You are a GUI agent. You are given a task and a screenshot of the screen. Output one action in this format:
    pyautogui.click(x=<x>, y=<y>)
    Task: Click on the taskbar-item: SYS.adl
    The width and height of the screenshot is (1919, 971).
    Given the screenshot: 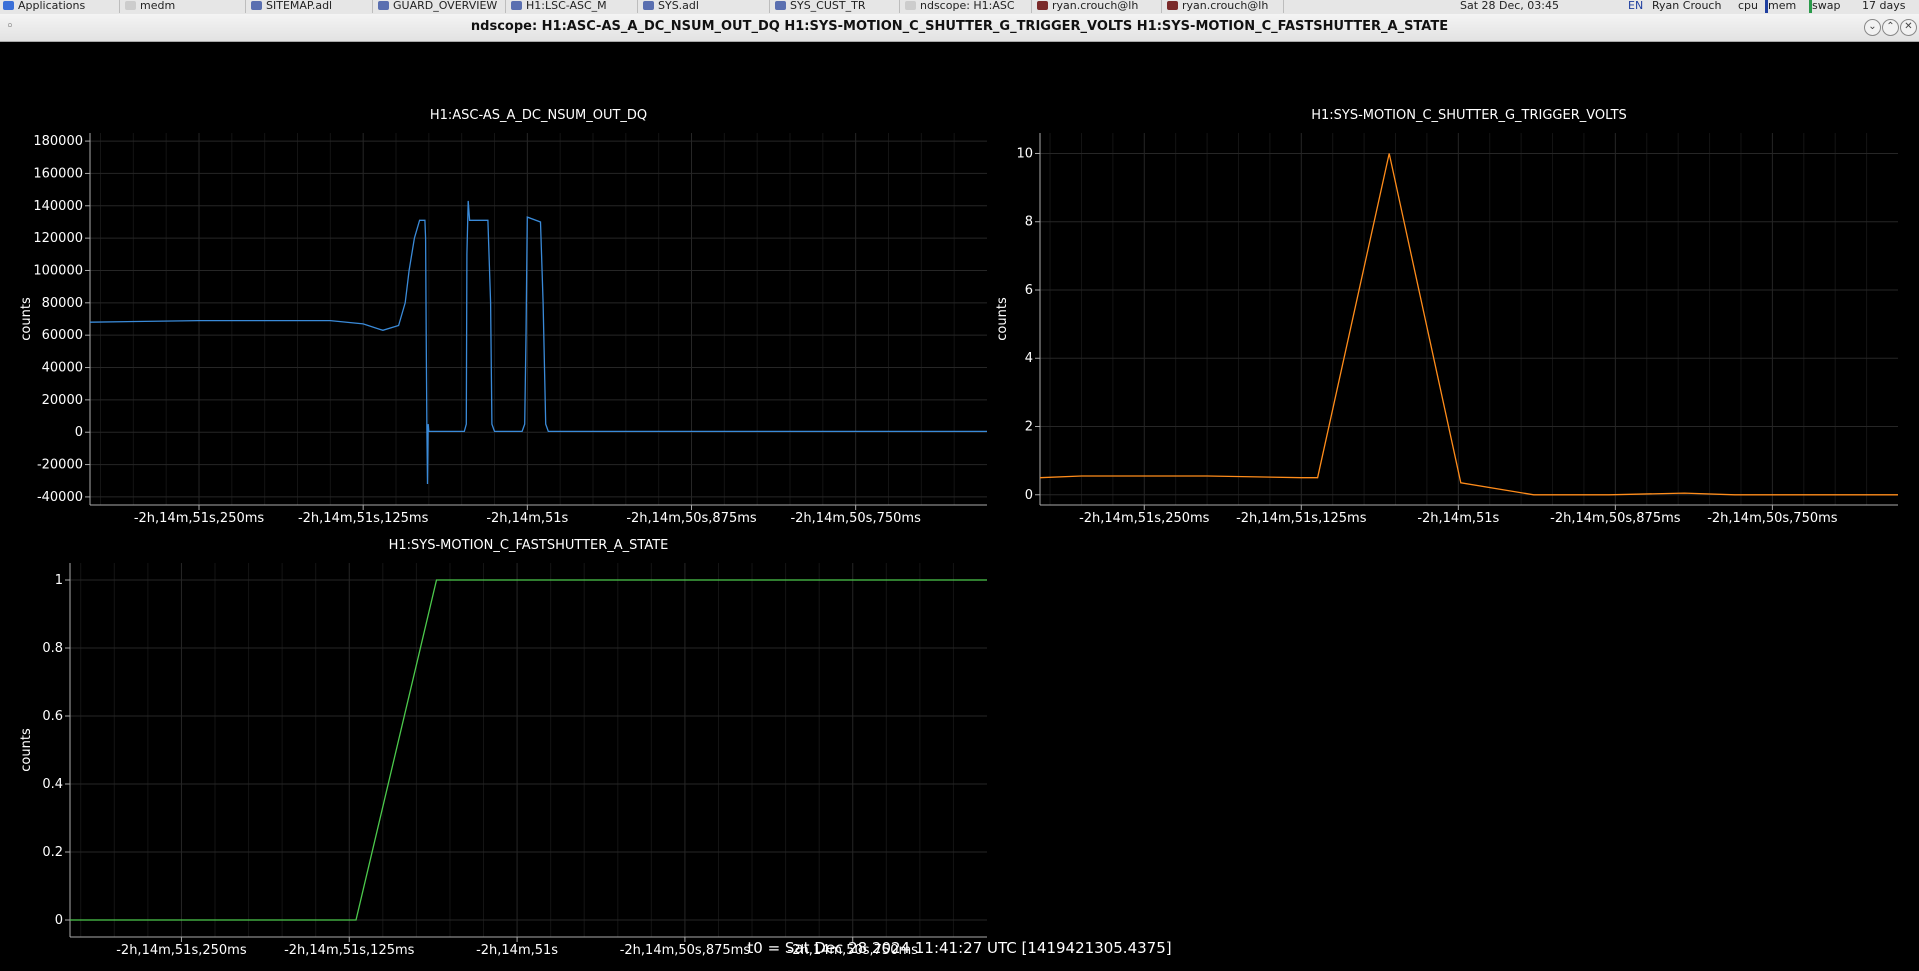 What is the action you would take?
    pyautogui.click(x=705, y=6)
    